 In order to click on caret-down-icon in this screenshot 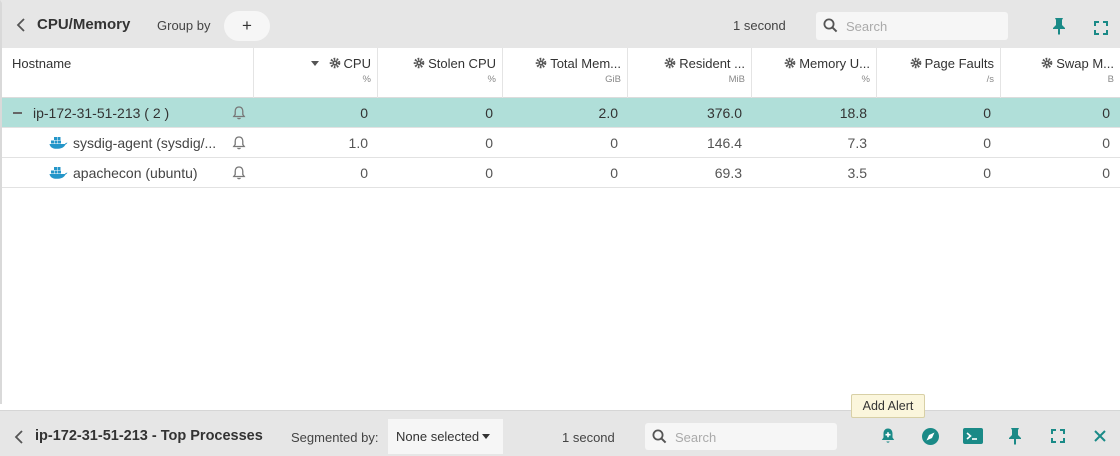, I will do `click(486, 436)`.